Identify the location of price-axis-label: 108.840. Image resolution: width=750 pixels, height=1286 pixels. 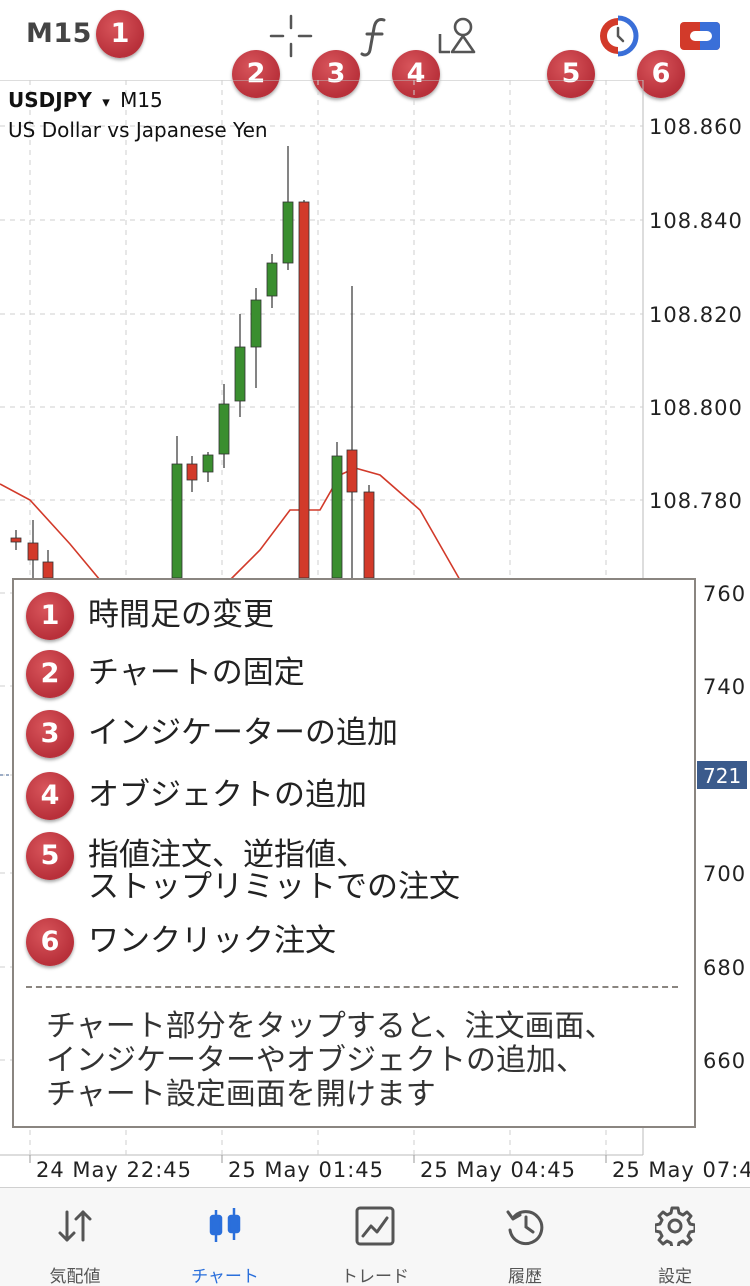
(696, 221).